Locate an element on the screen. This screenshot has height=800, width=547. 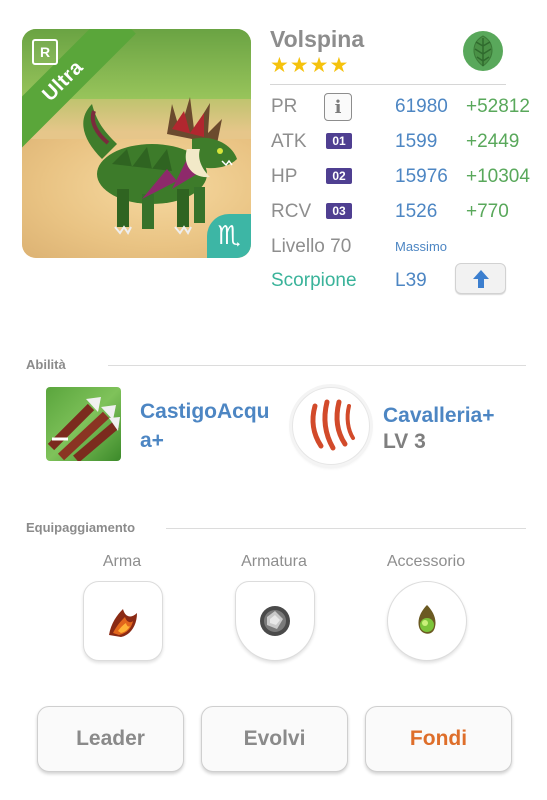
arrow-up-icon is located at coordinates (480, 278).